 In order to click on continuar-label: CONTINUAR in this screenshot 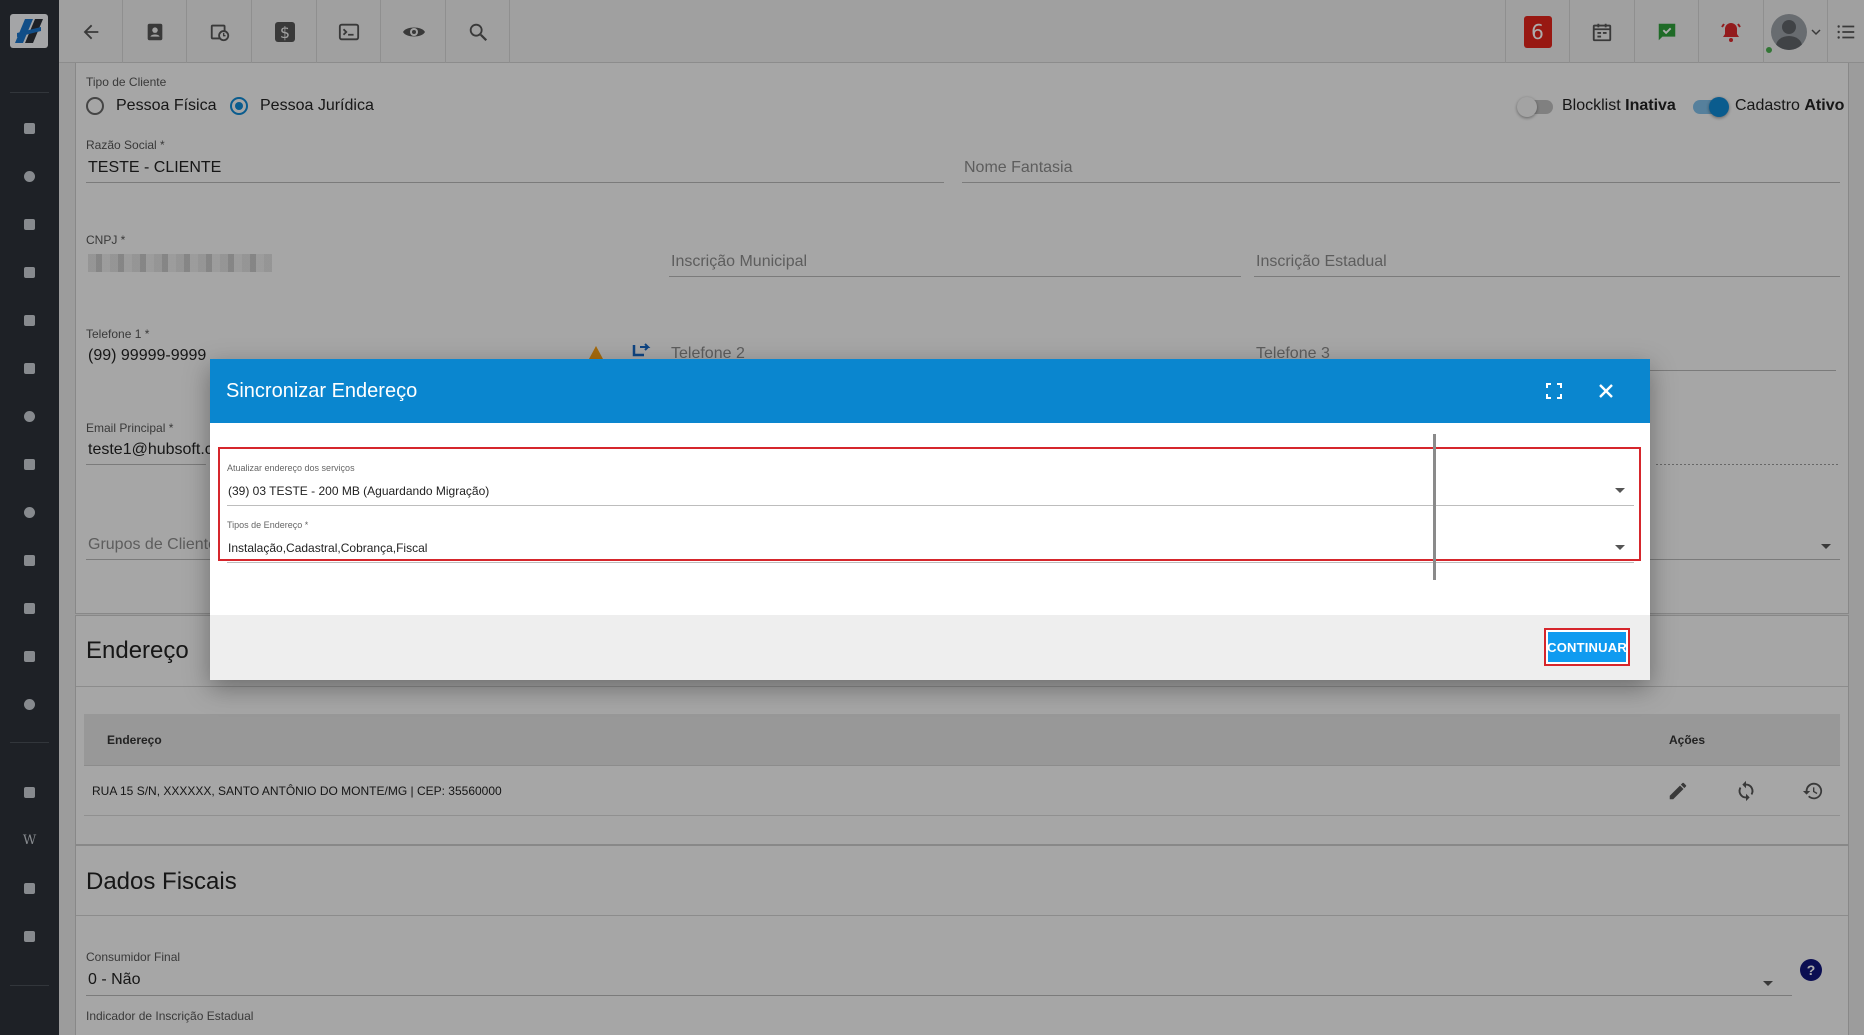, I will do `click(1587, 647)`.